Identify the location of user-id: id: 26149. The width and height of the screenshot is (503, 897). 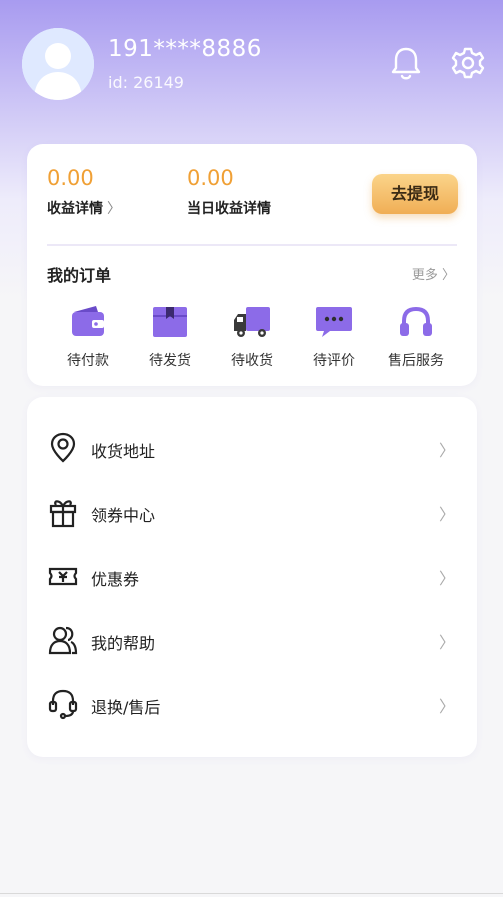
(146, 82).